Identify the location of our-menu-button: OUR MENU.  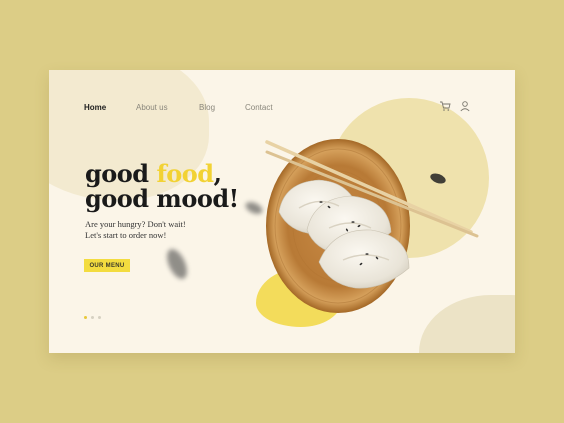
(107, 265).